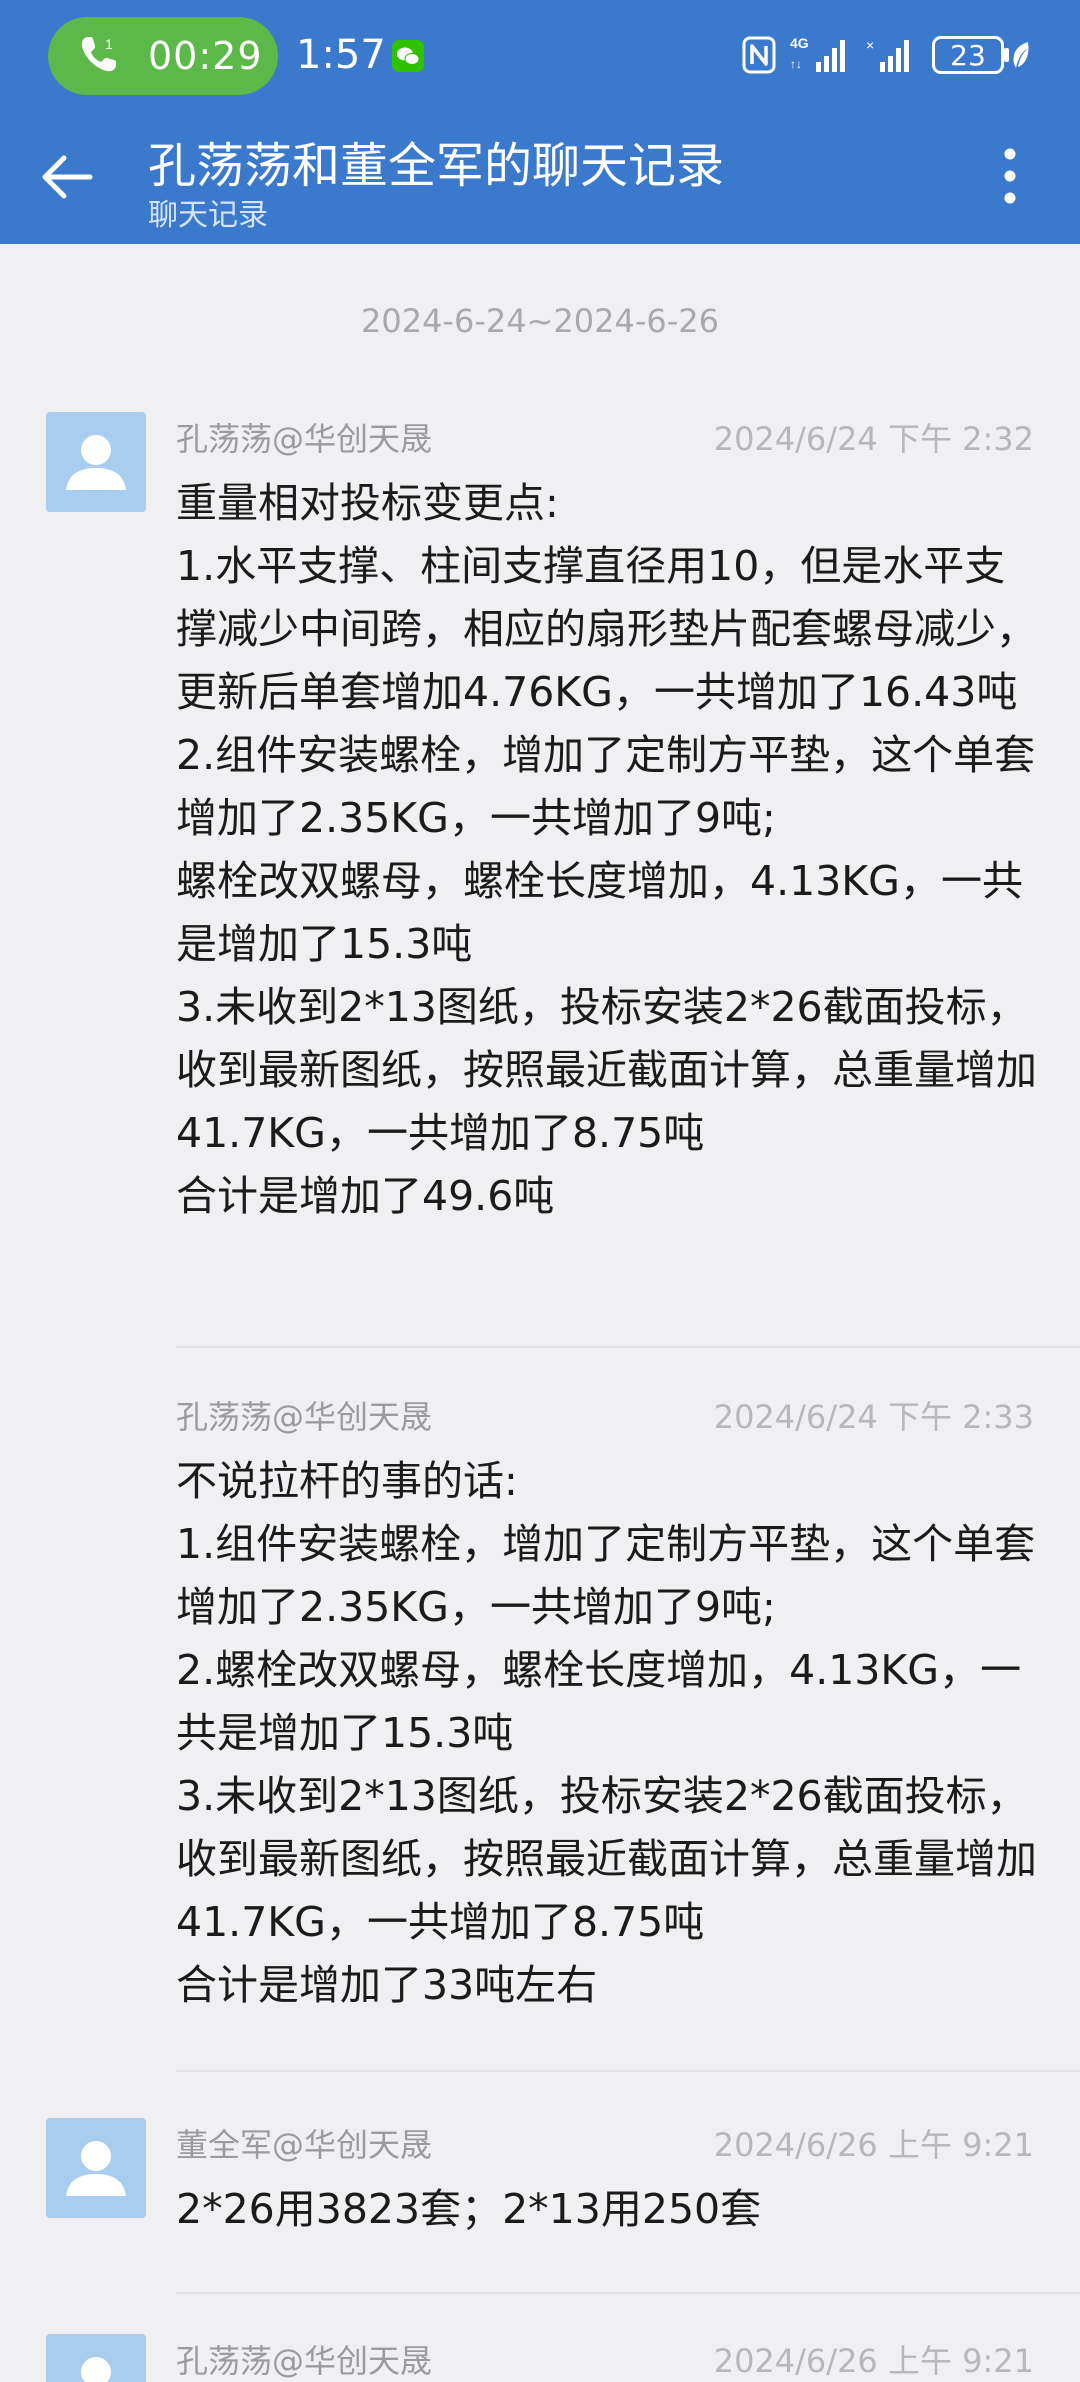 The width and height of the screenshot is (1080, 2382). What do you see at coordinates (540, 56) in the screenshot?
I see `status-bar: 1 00:29 1:57 4G ↑↓ × 23` at bounding box center [540, 56].